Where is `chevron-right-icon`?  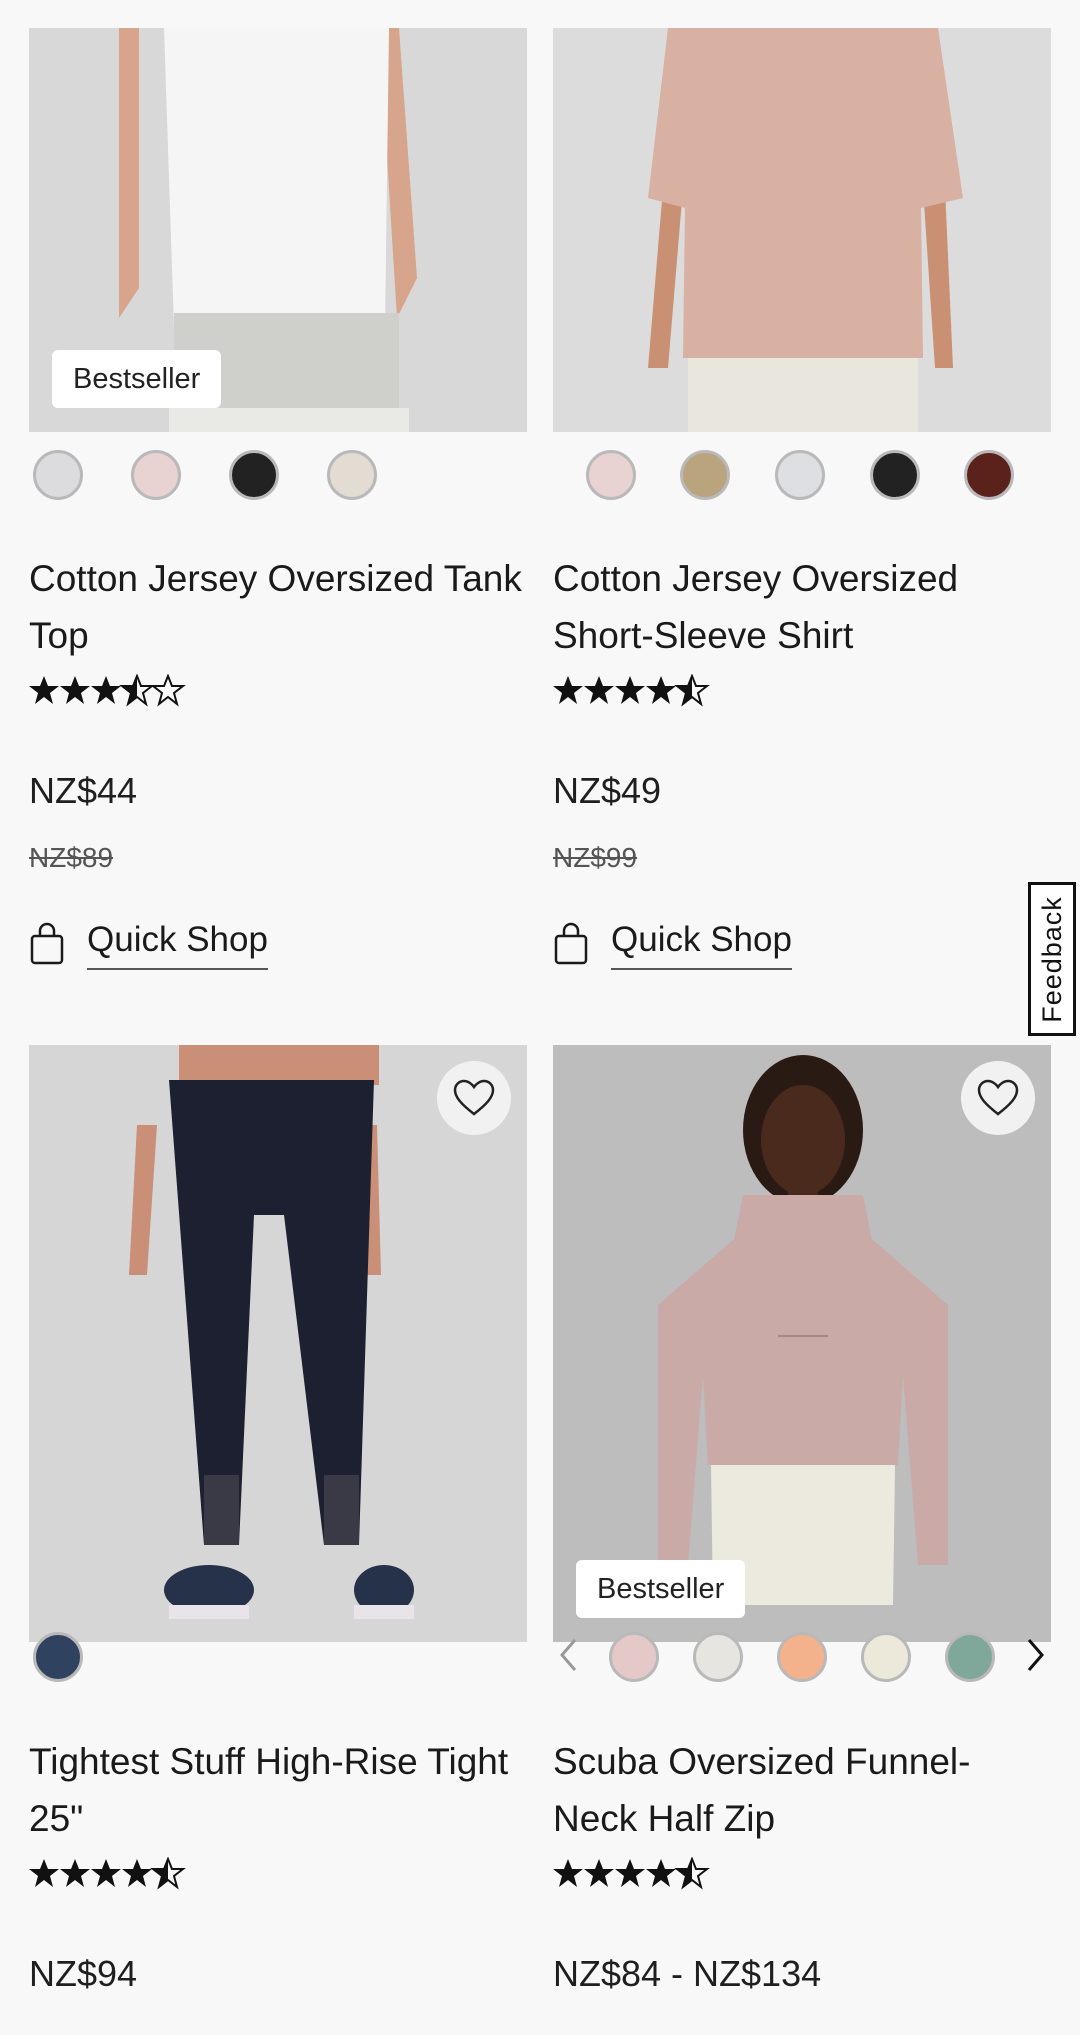
chevron-right-icon is located at coordinates (1035, 1655).